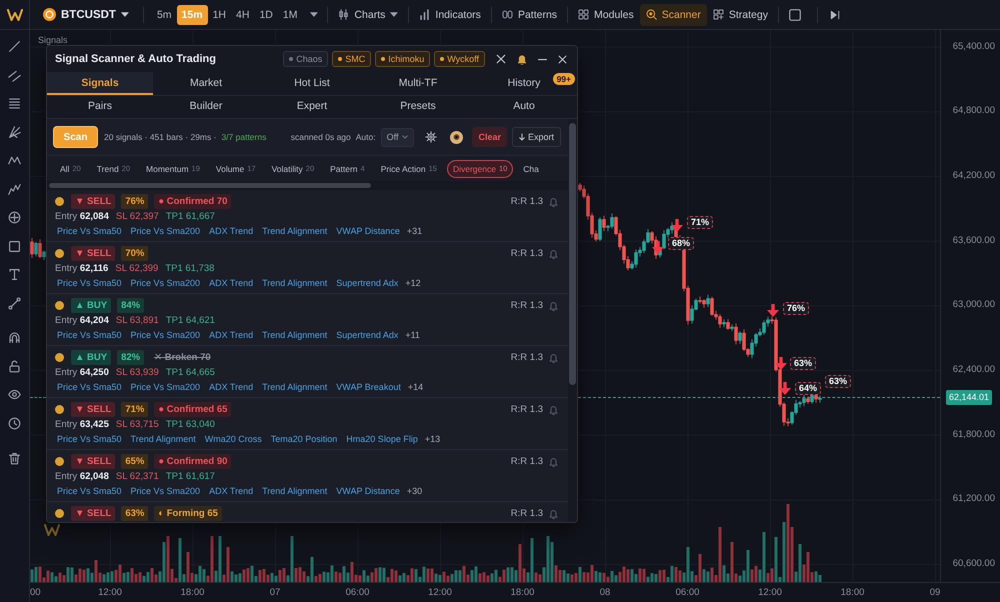 This screenshot has height=602, width=1000. Describe the element at coordinates (206, 107) in the screenshot. I see `tab: Builder` at that location.